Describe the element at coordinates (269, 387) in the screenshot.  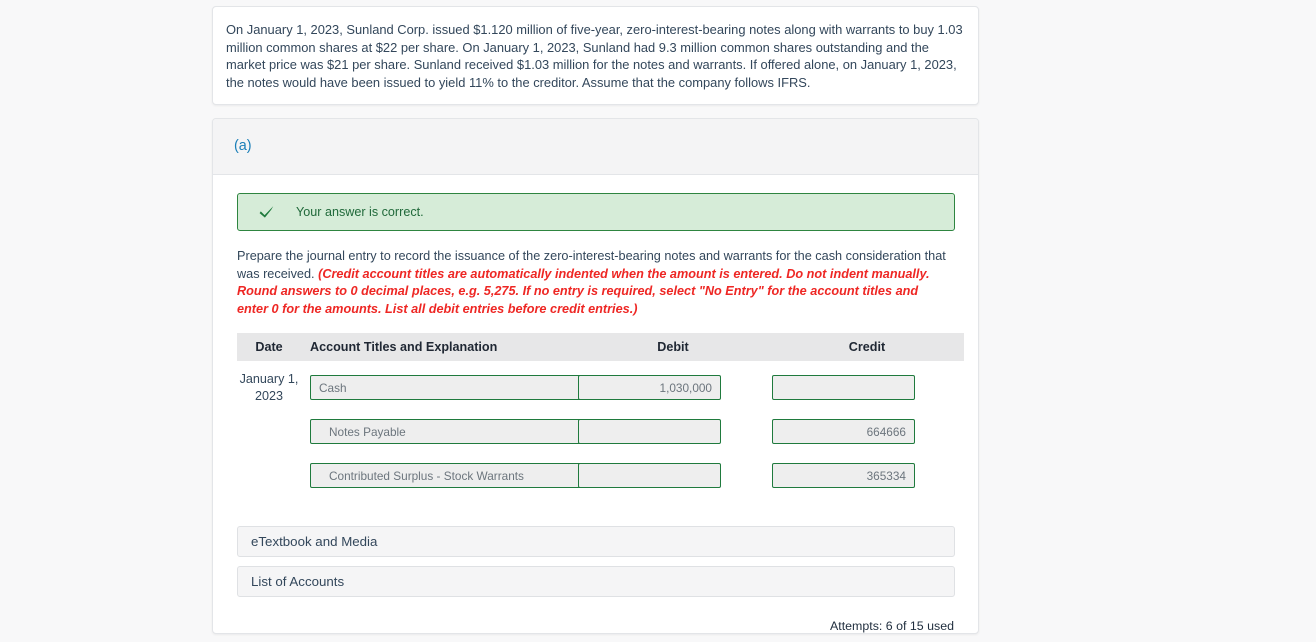
I see `journal-date-cell: January 1, 2023` at that location.